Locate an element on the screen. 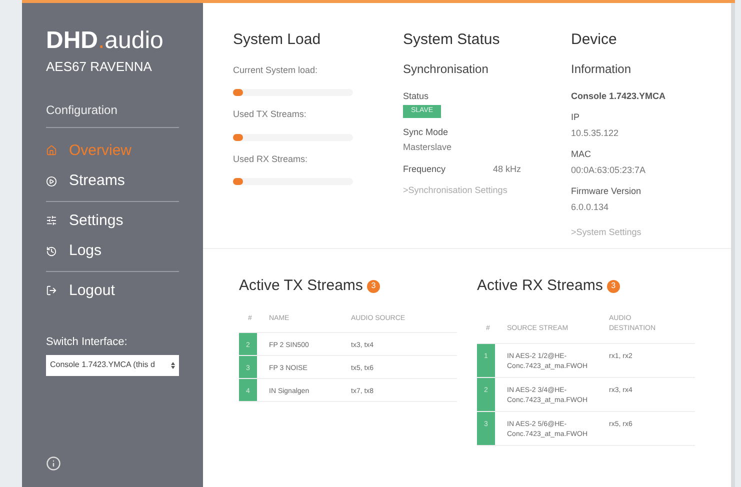 Image resolution: width=741 pixels, height=487 pixels. field-label: Sync Mode is located at coordinates (426, 132).